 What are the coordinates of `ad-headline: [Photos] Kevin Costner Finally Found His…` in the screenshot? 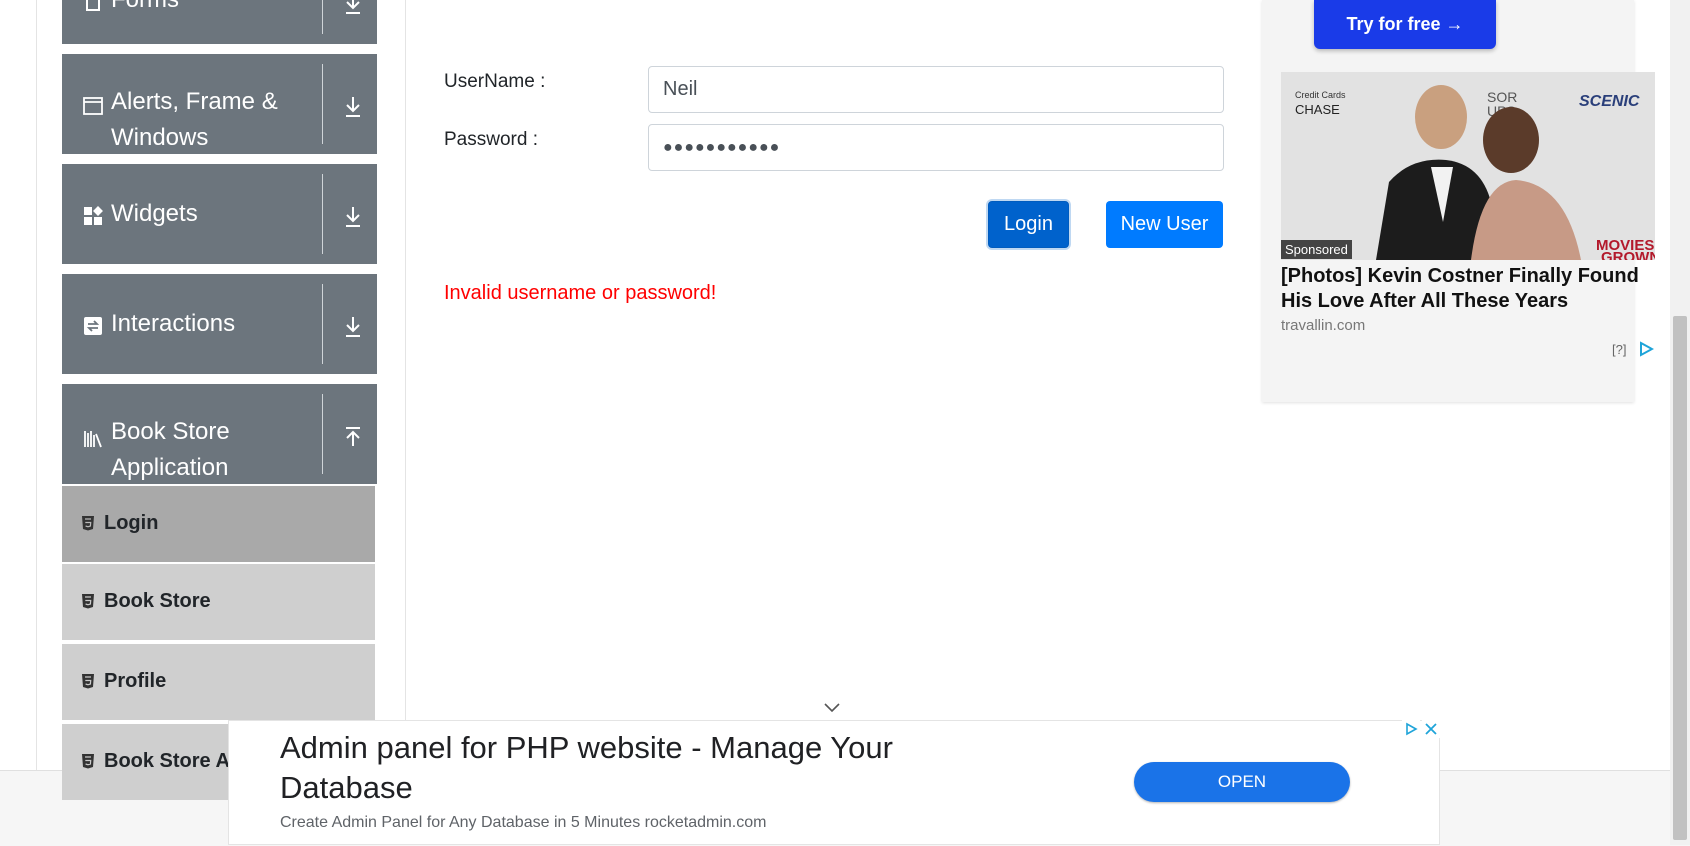 It's located at (1466, 289).